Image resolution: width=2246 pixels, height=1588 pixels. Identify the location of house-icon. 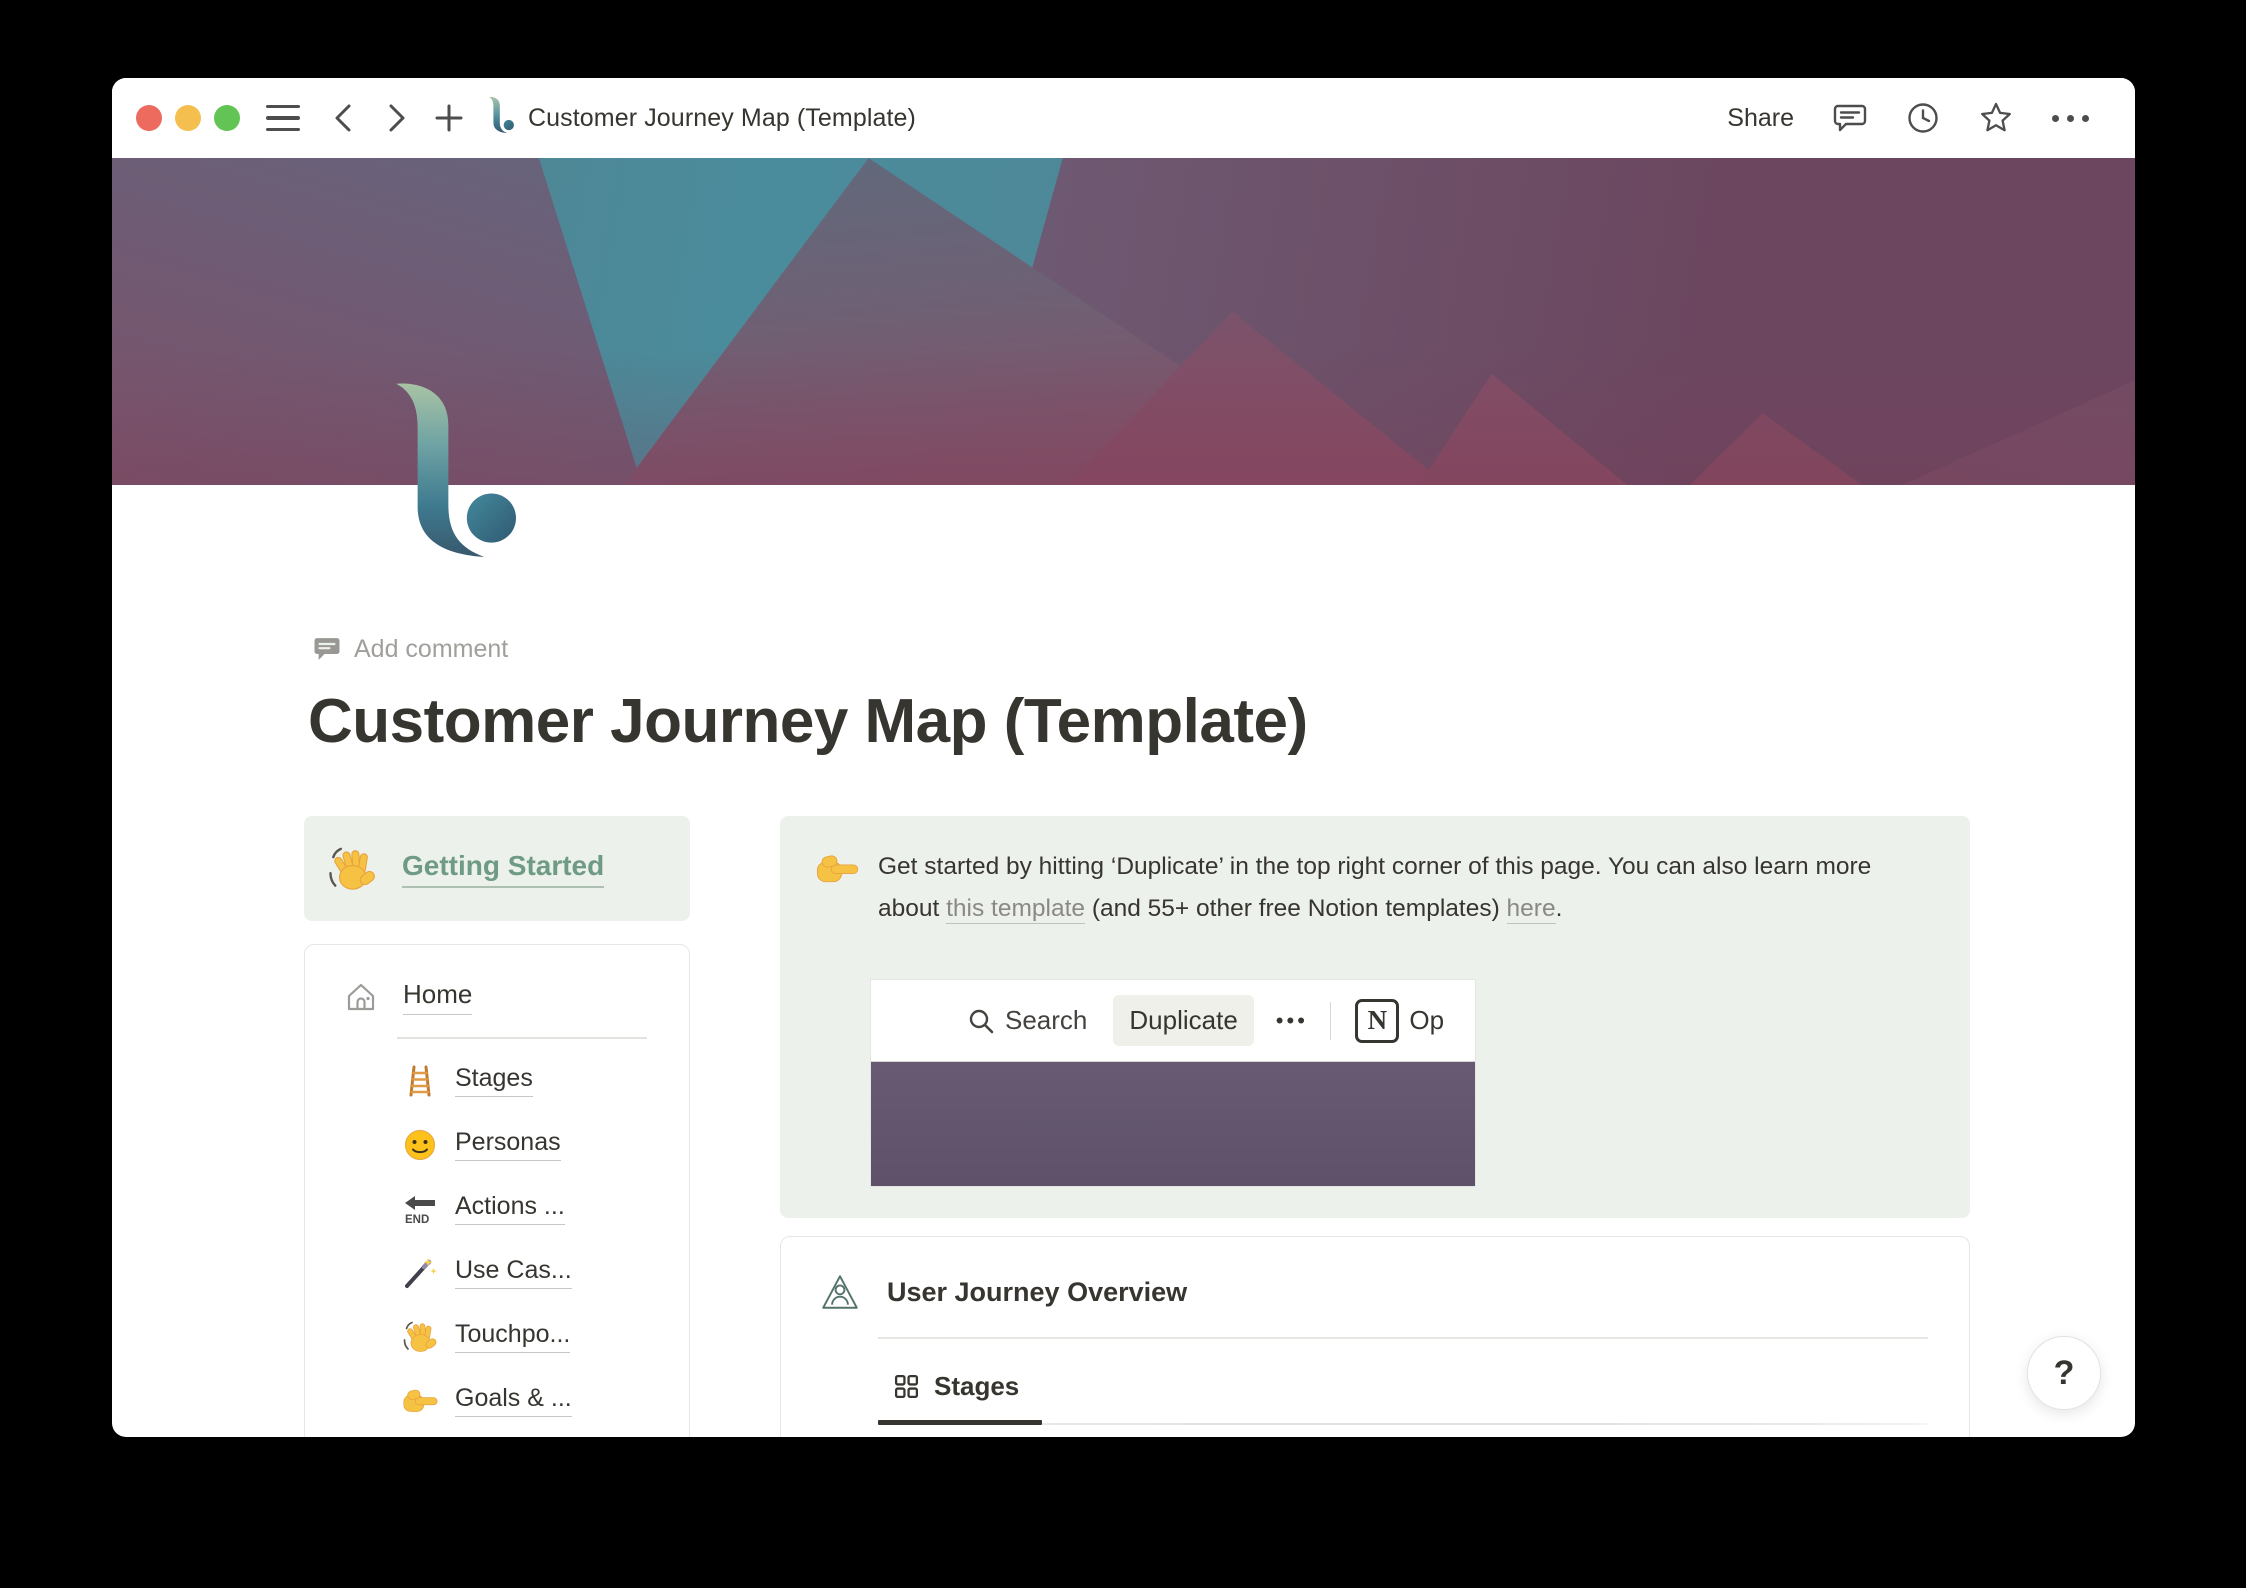
(361, 997).